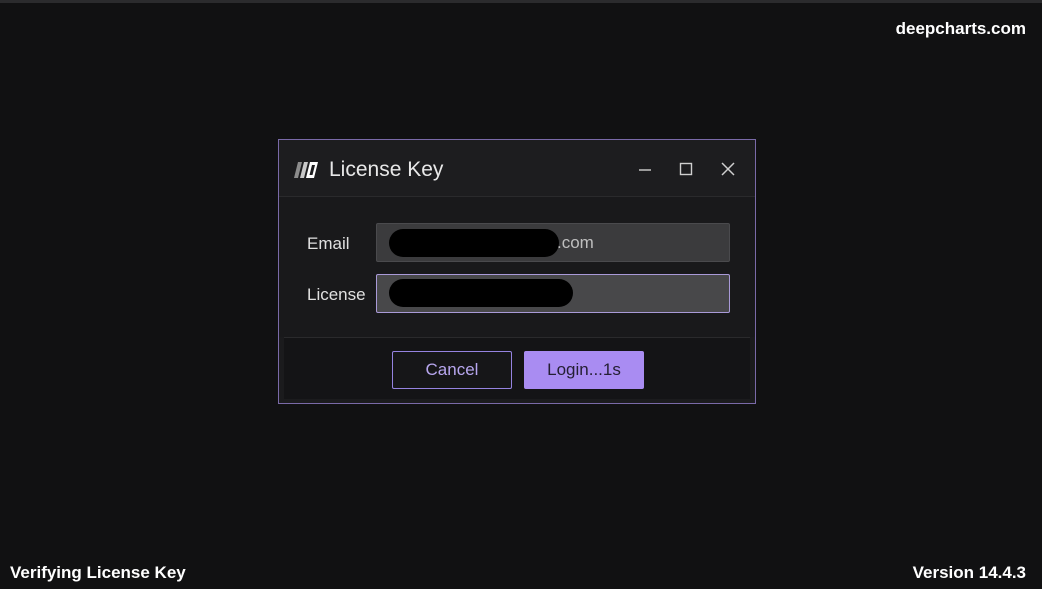 This screenshot has height=589, width=1042. Describe the element at coordinates (336, 294) in the screenshot. I see `license-label: License` at that location.